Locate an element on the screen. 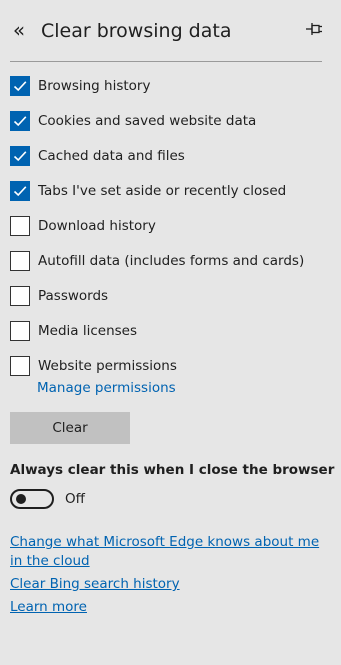 Image resolution: width=341 pixels, height=665 pixels. always-clear-toggle-row: Off is located at coordinates (47, 499).